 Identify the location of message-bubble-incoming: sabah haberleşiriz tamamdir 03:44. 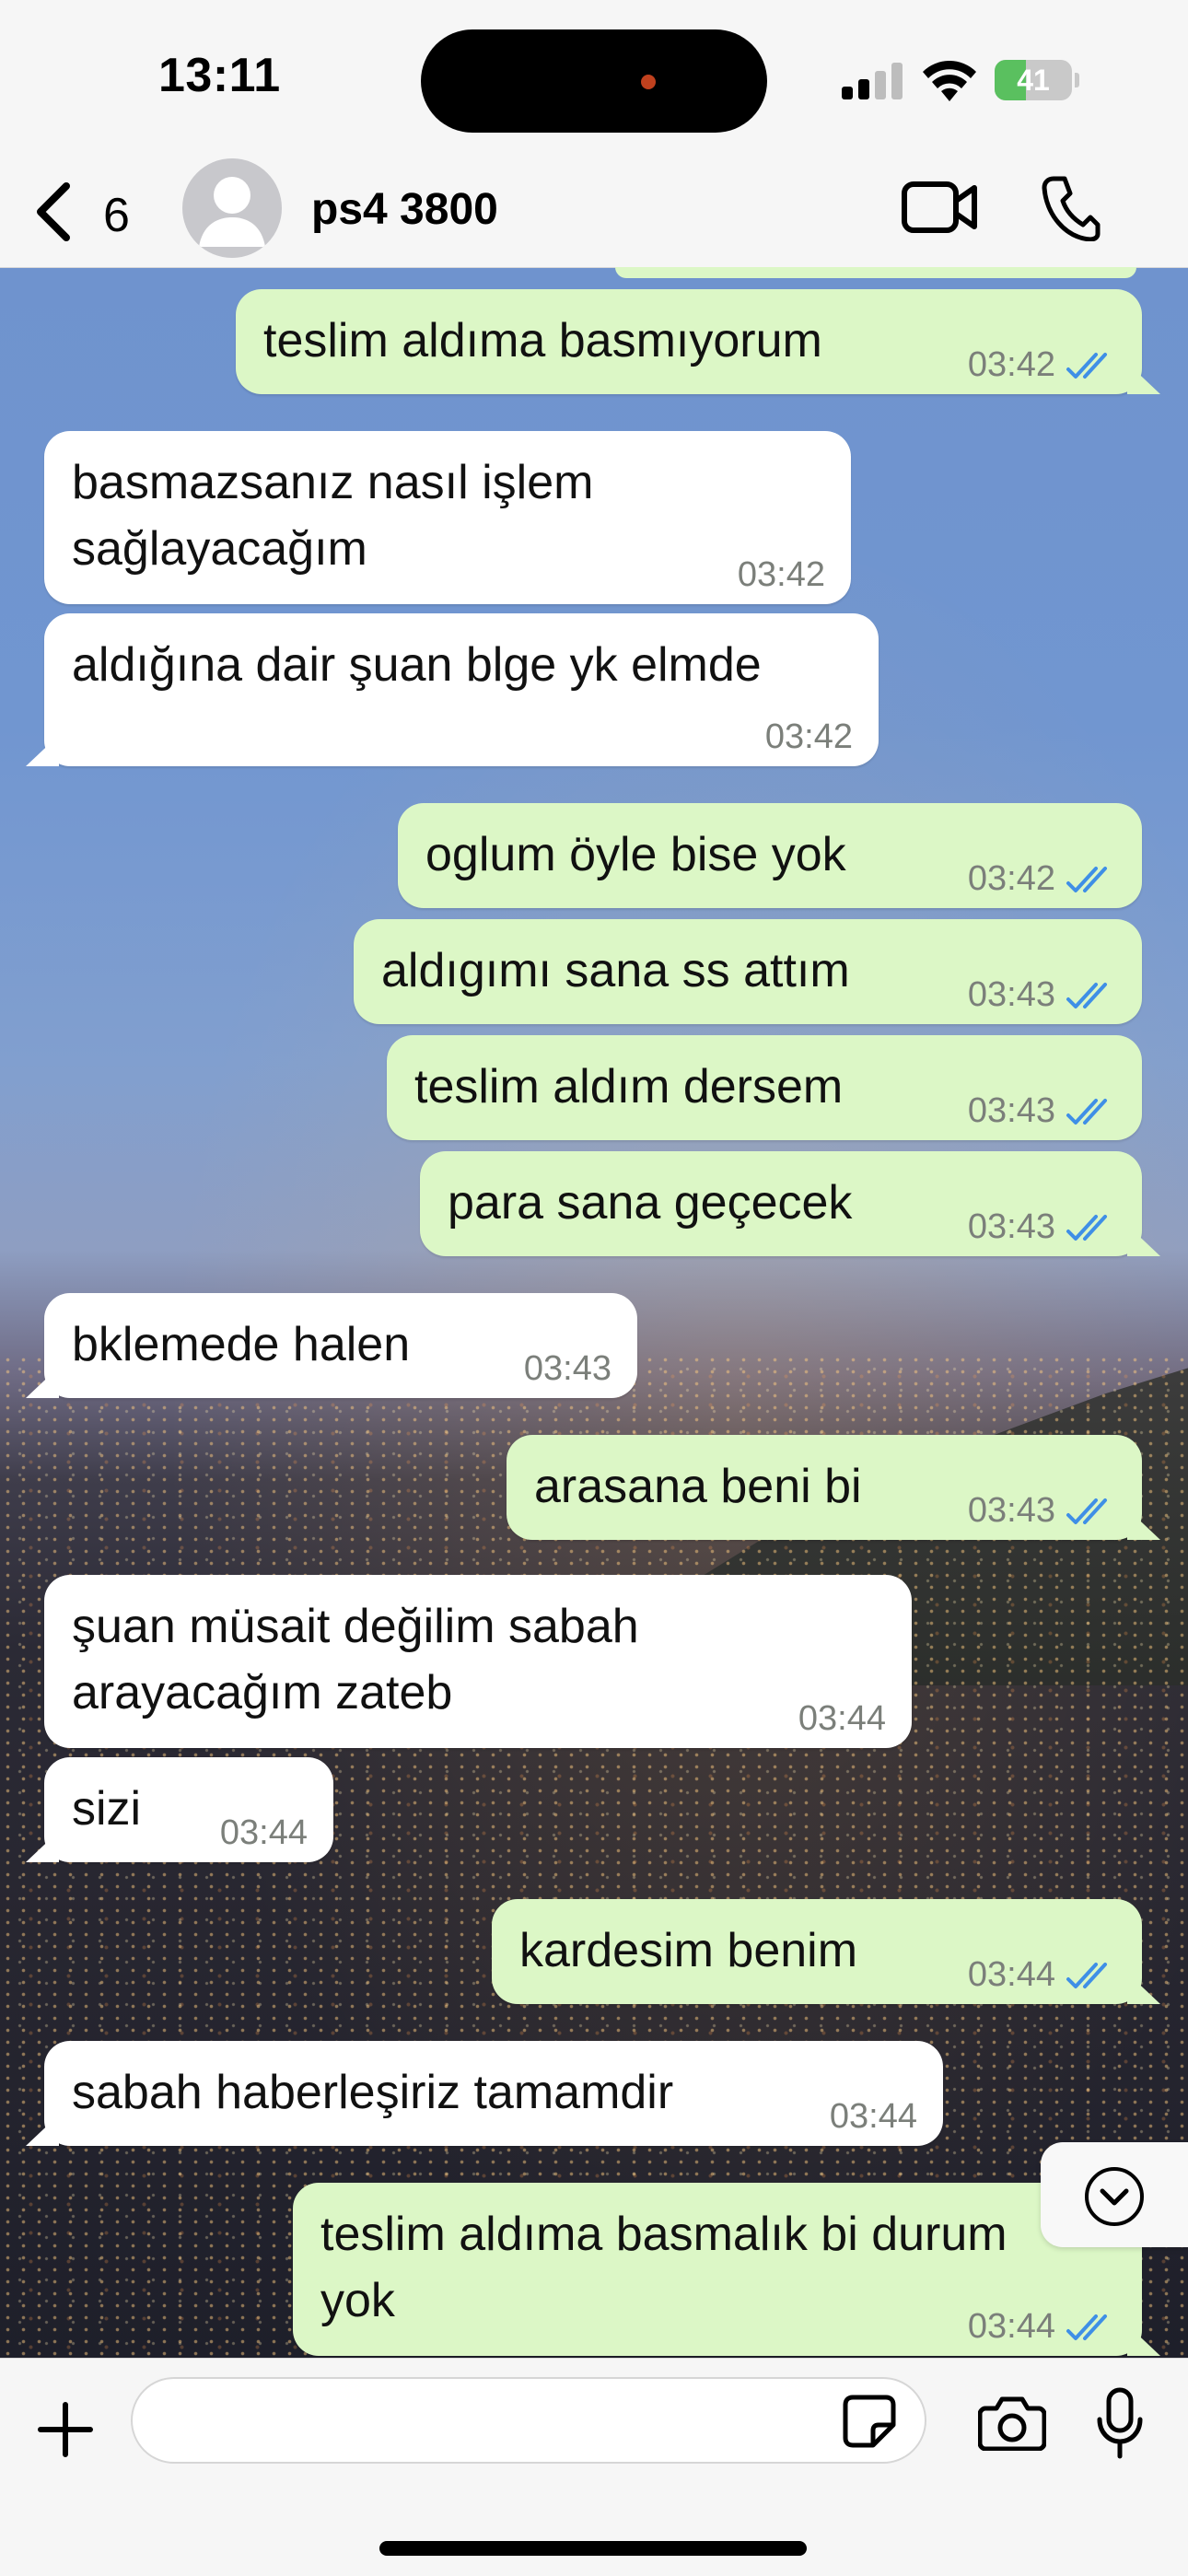
(493, 2093).